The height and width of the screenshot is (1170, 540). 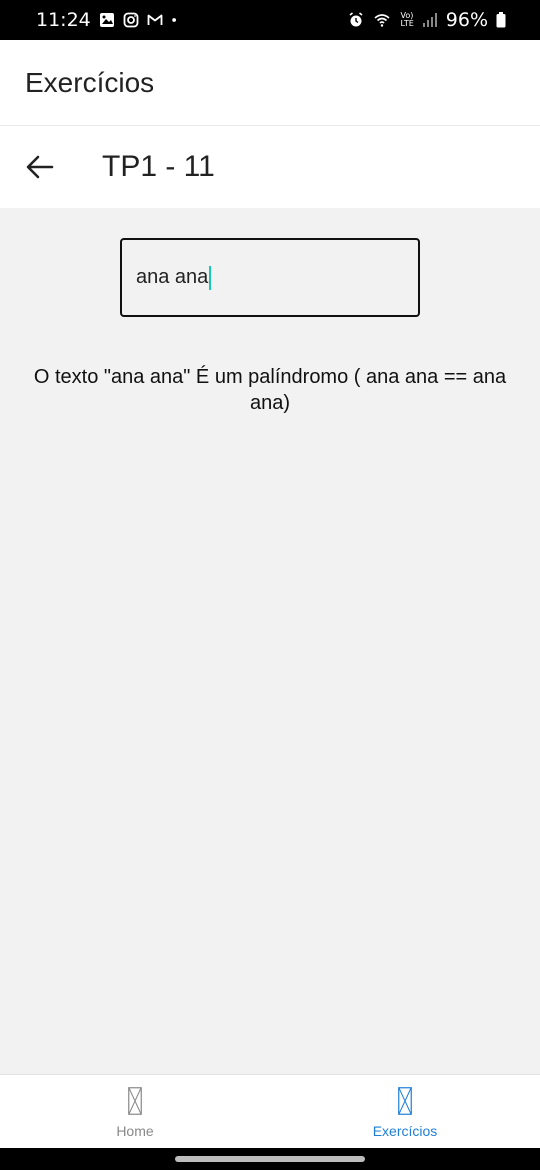 I want to click on nav-label-home: Home, so click(x=135, y=1131).